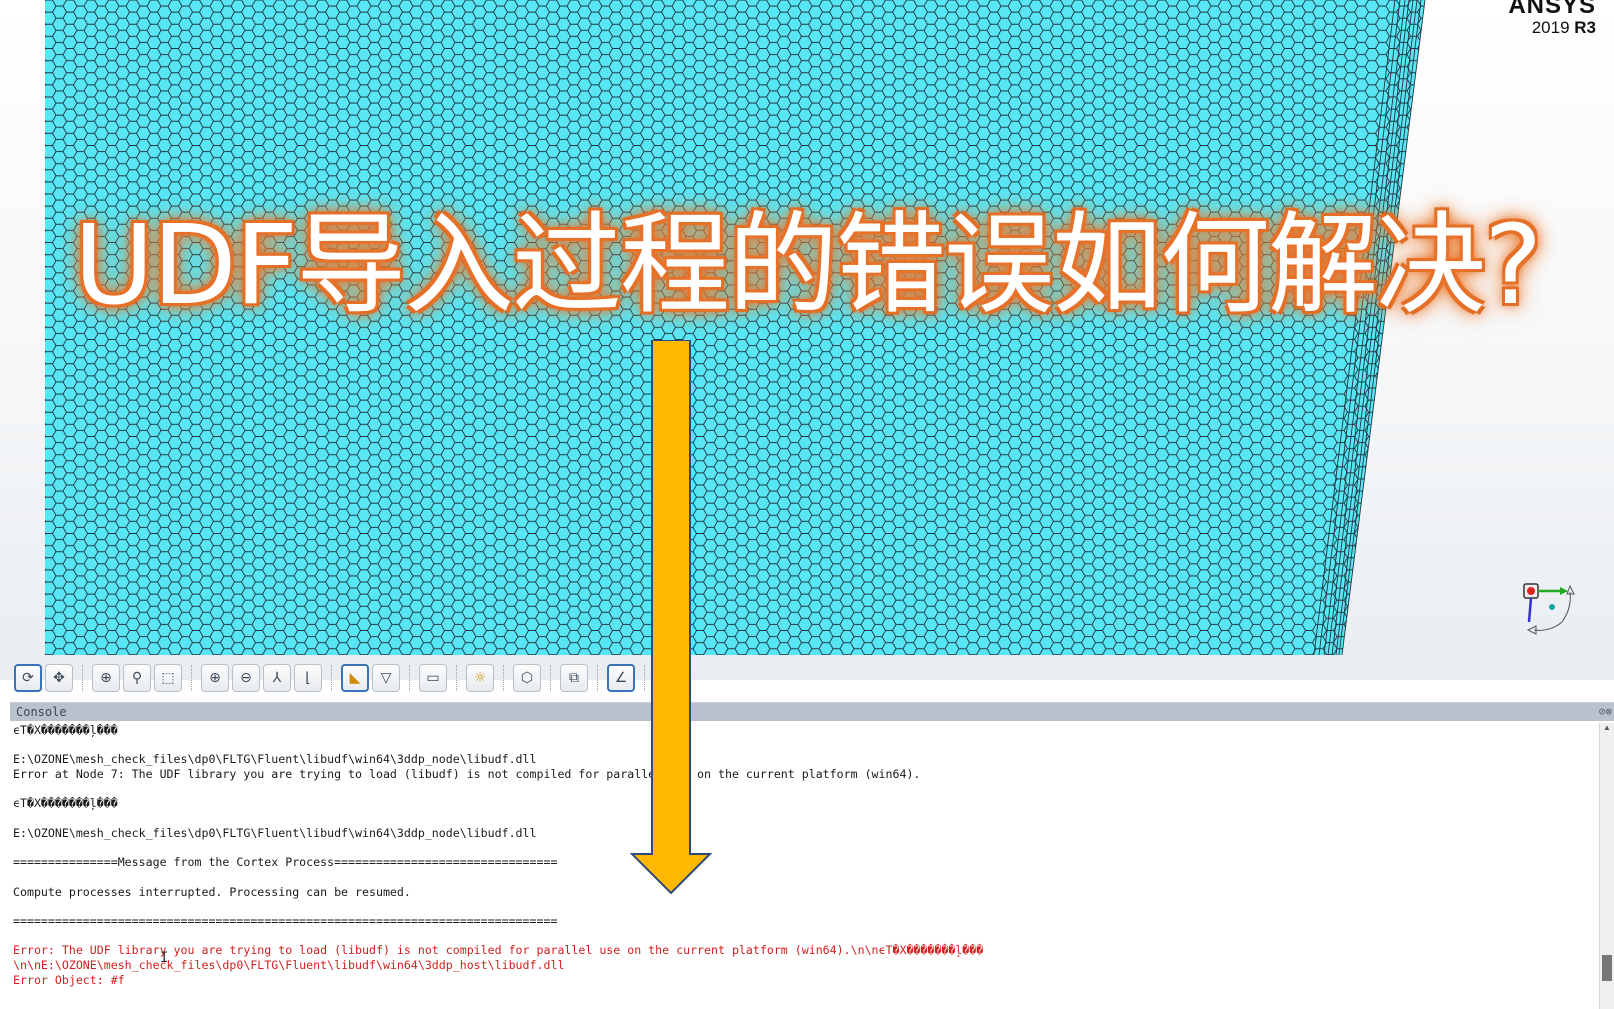  Describe the element at coordinates (1605, 712) in the screenshot. I see `console-header-icons: ⊘⊗` at that location.